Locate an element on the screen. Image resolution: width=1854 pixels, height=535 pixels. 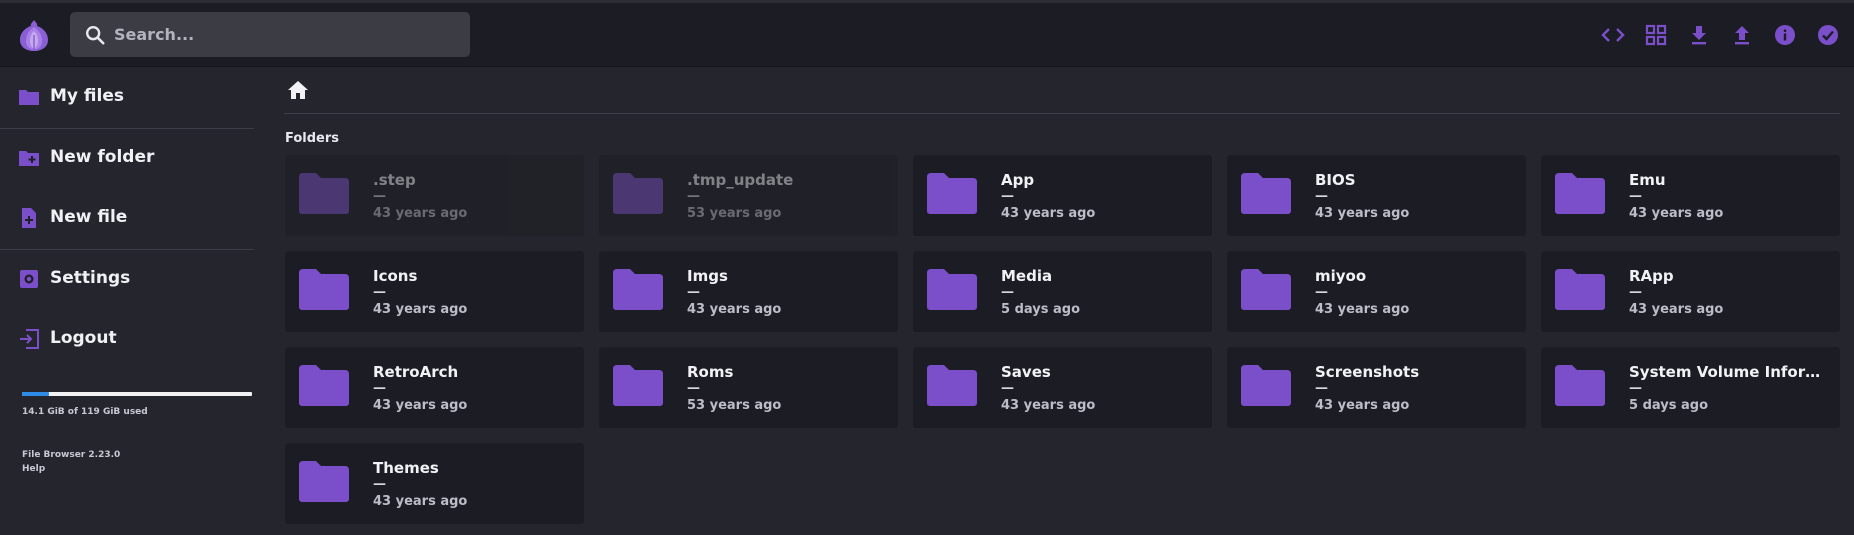
folder-name: Icons is located at coordinates (395, 276).